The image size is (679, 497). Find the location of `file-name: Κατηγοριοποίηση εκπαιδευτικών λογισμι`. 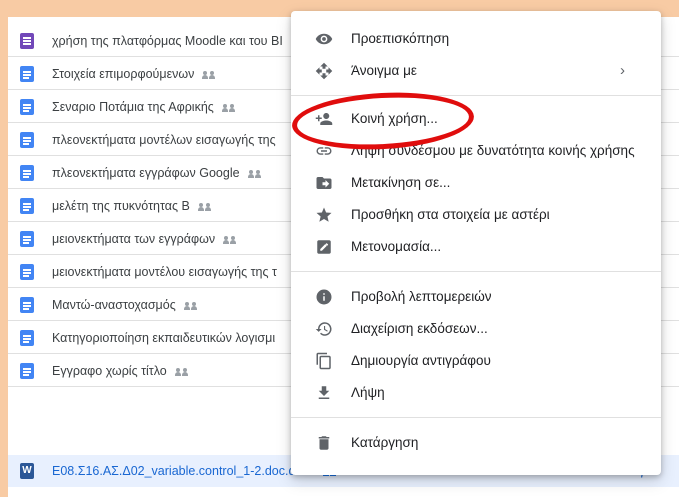

file-name: Κατηγοριοποίηση εκπαιδευτικών λογισμι is located at coordinates (163, 338).